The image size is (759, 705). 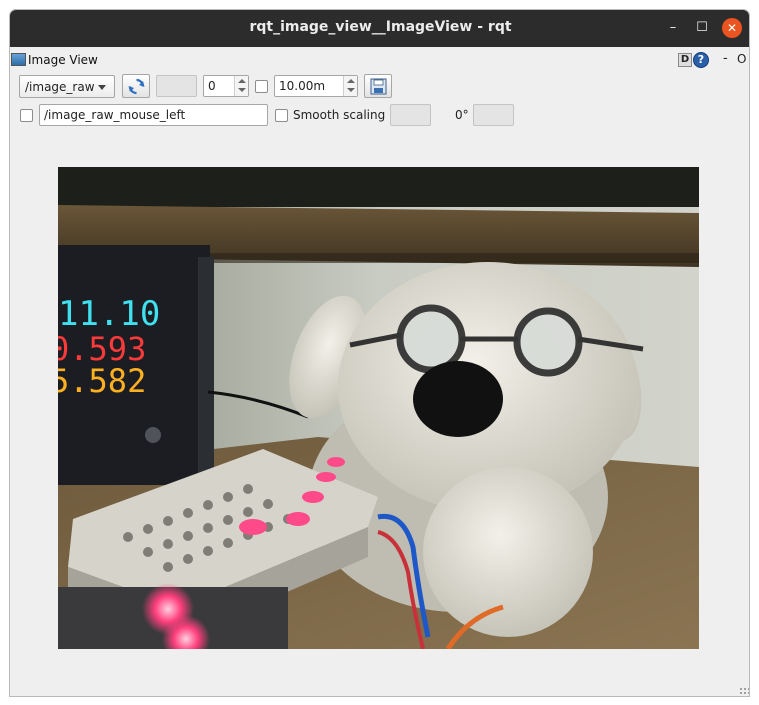 What do you see at coordinates (176, 86) in the screenshot?
I see `zoom-disabled-button` at bounding box center [176, 86].